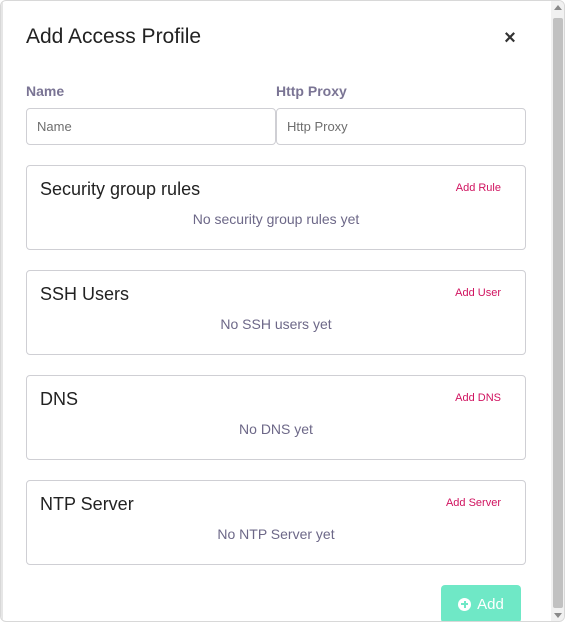  Describe the element at coordinates (120, 189) in the screenshot. I see `security-group-rules-title: Security group rules` at that location.